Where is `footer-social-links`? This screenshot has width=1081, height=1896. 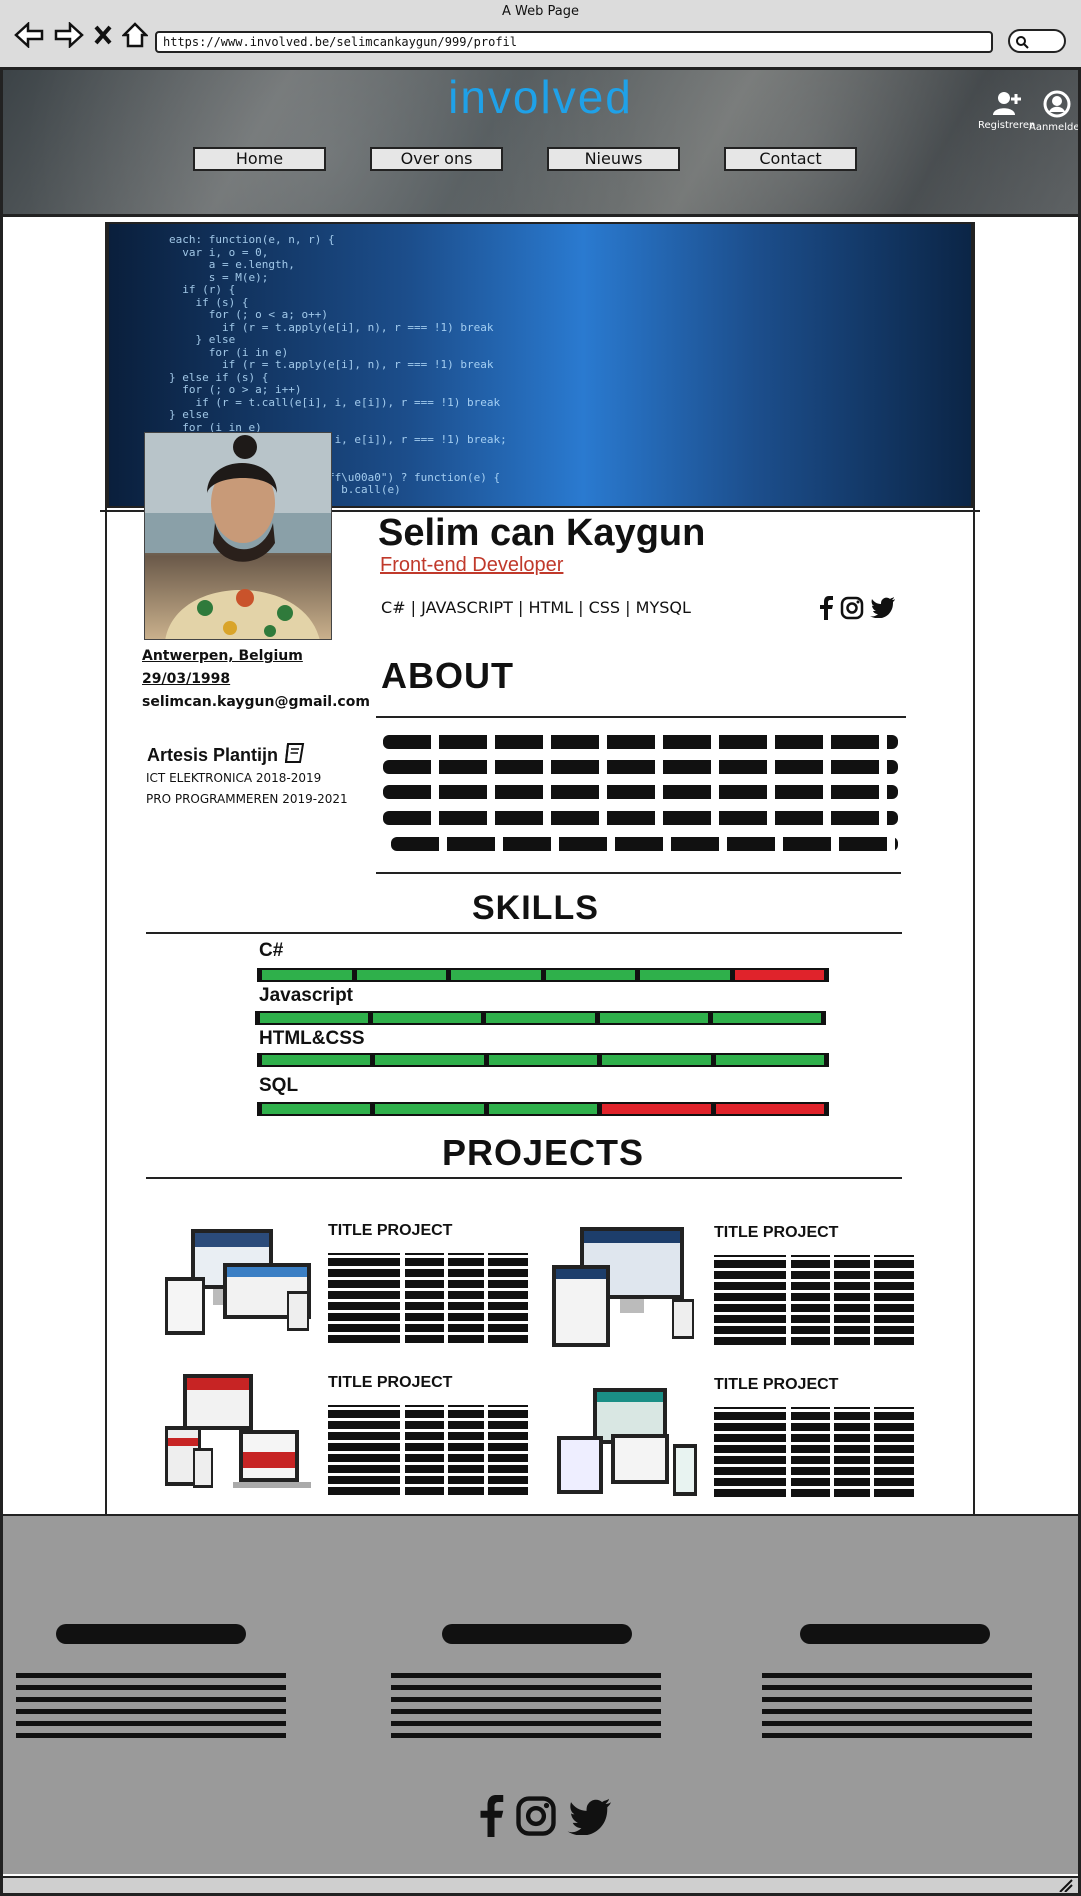 footer-social-links is located at coordinates (545, 1816).